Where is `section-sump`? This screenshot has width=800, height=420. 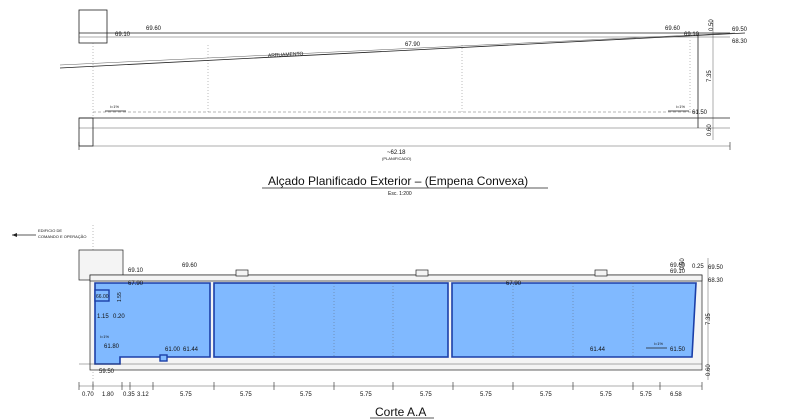
section-sump is located at coordinates (163, 358).